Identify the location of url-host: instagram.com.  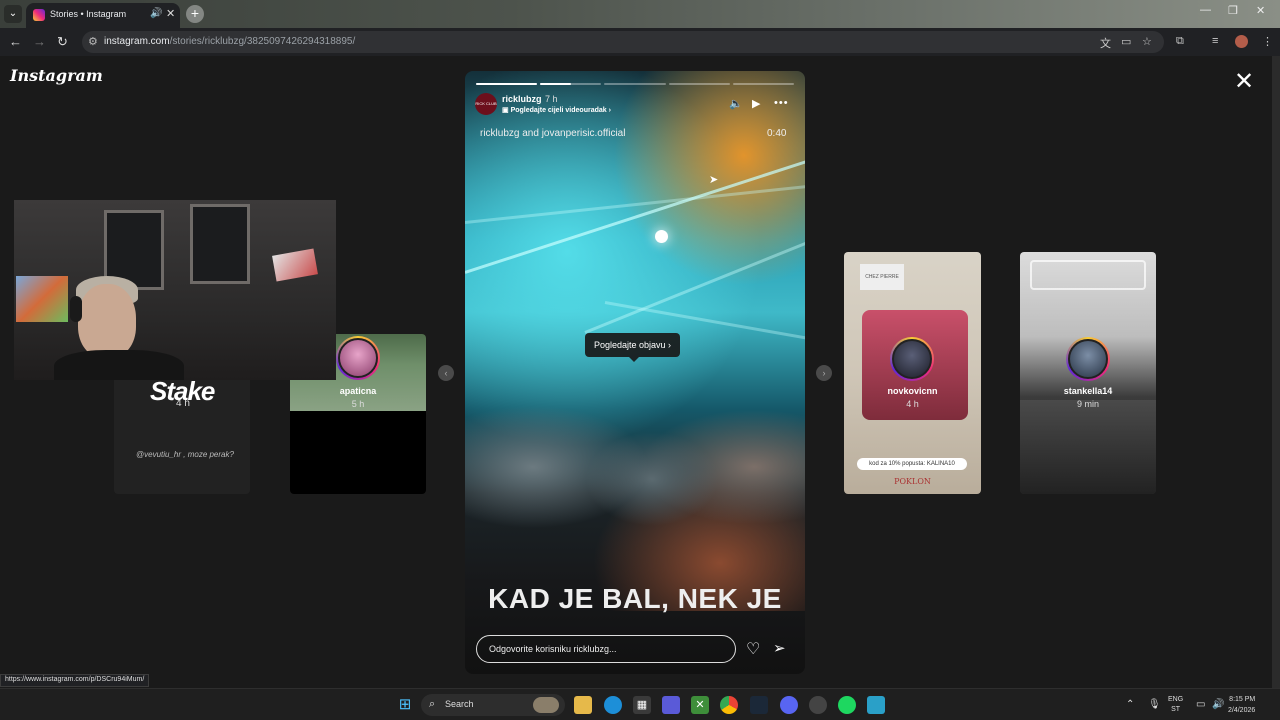
(137, 41).